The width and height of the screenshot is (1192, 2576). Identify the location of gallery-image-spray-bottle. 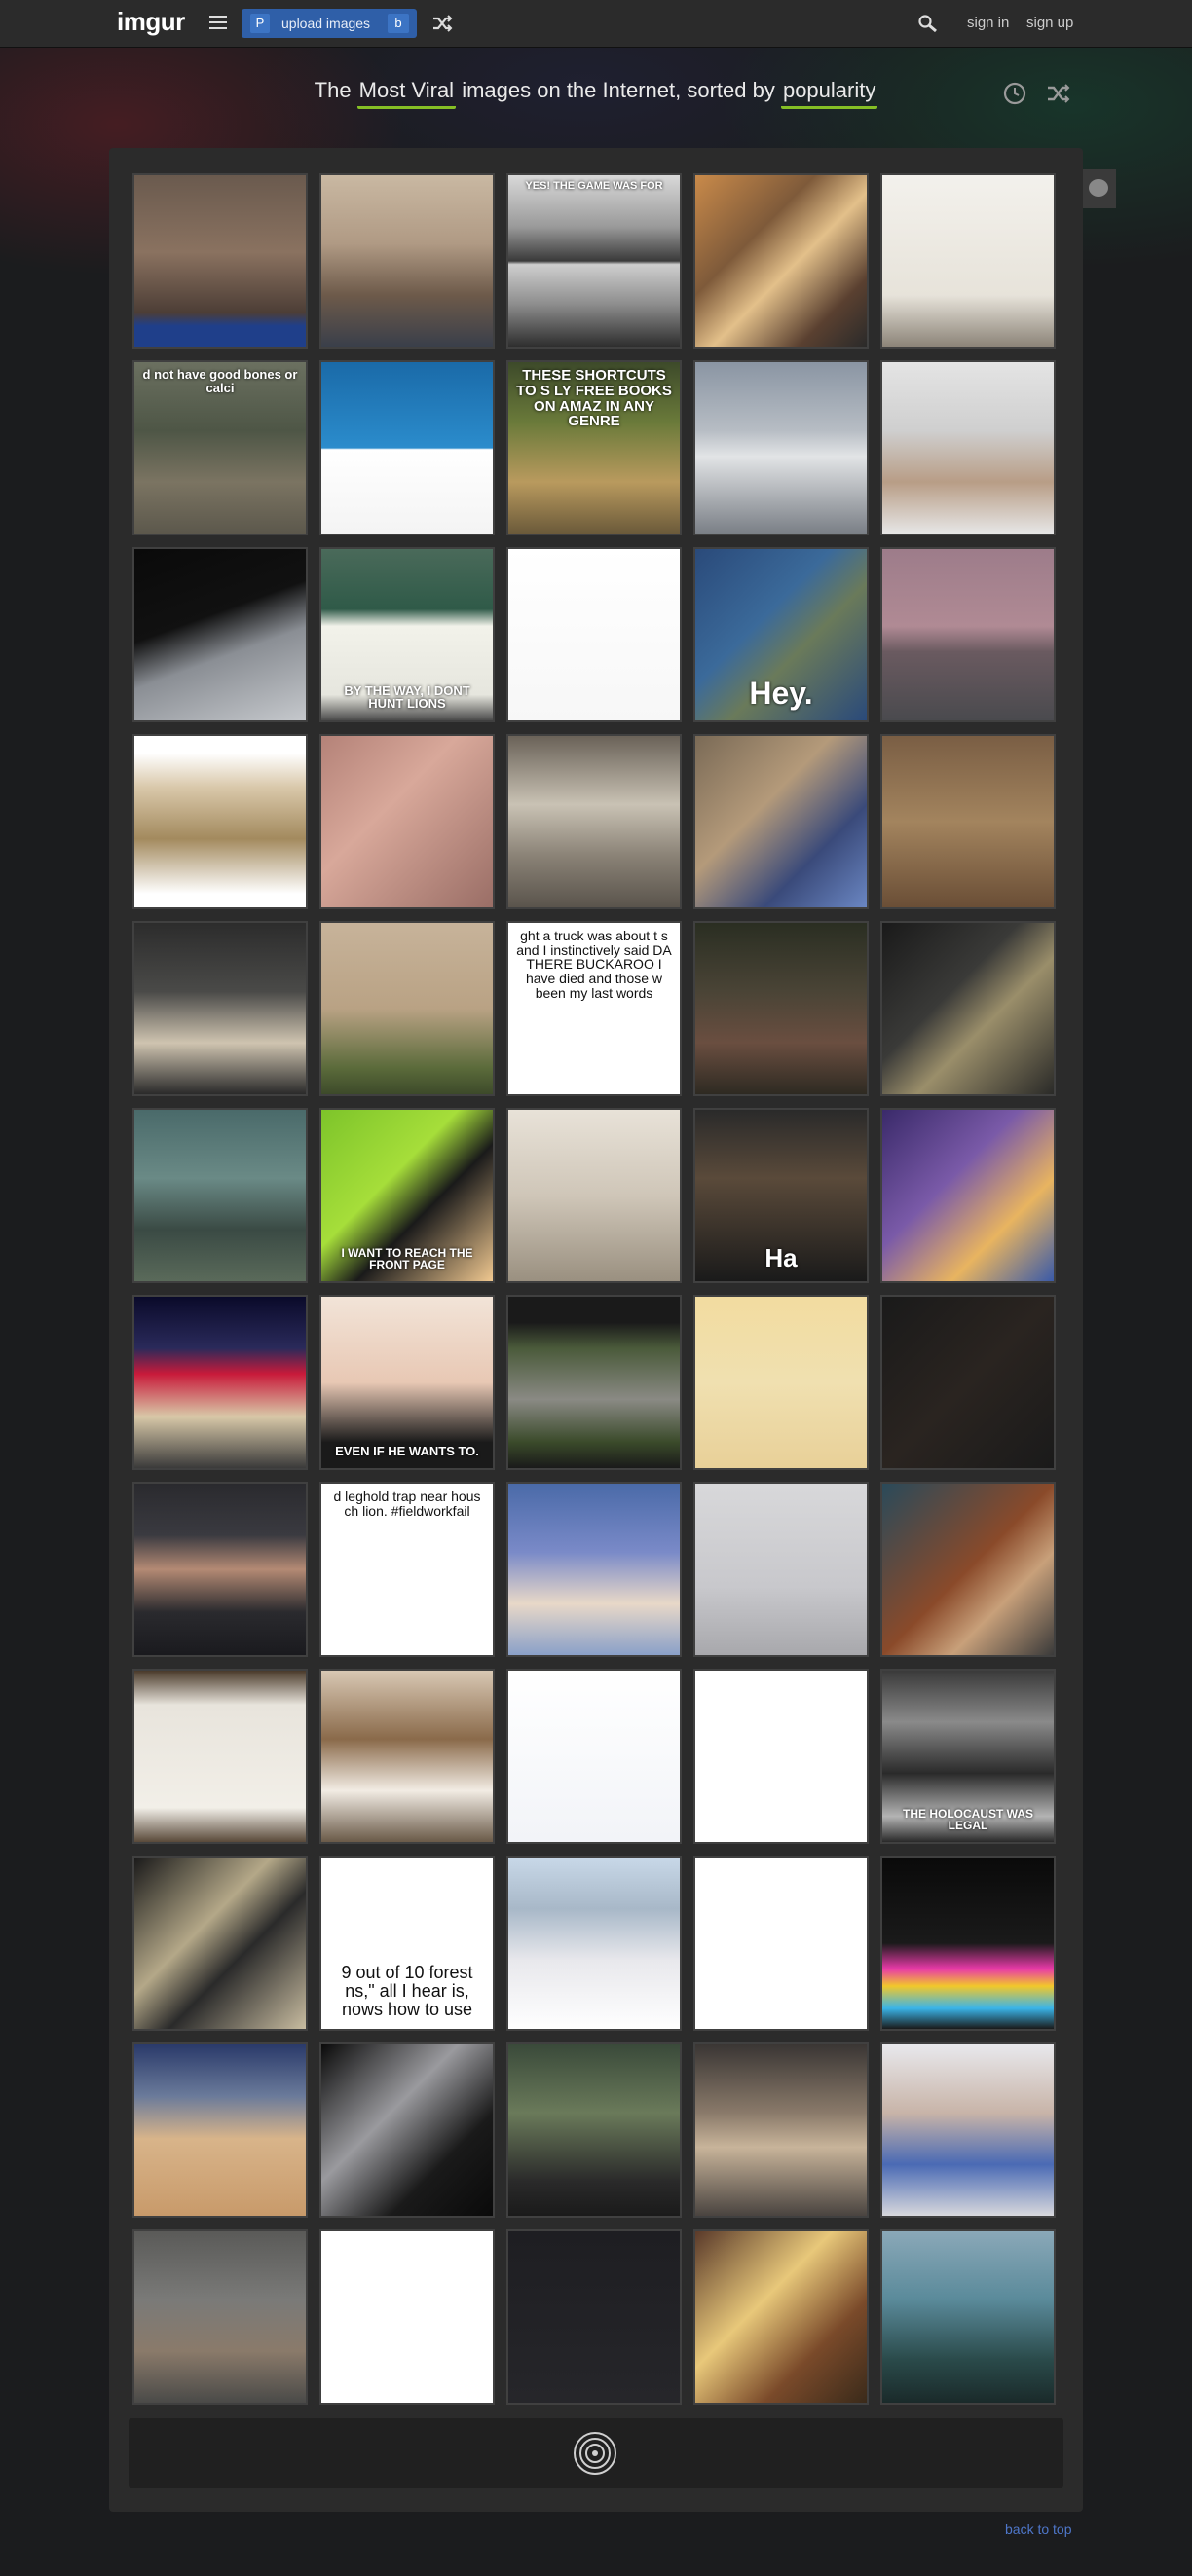
(968, 821).